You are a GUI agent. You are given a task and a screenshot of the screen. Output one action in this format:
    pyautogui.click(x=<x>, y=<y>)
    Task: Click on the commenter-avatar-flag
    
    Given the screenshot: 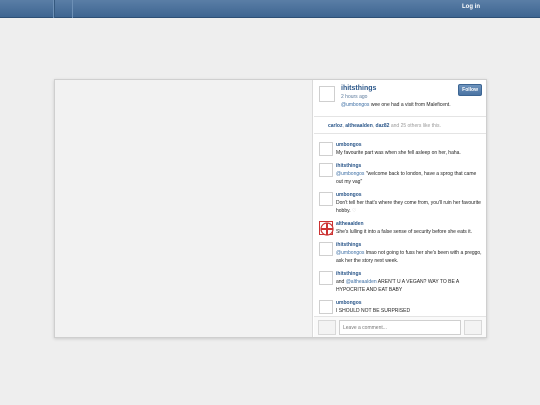 What is the action you would take?
    pyautogui.click(x=326, y=228)
    